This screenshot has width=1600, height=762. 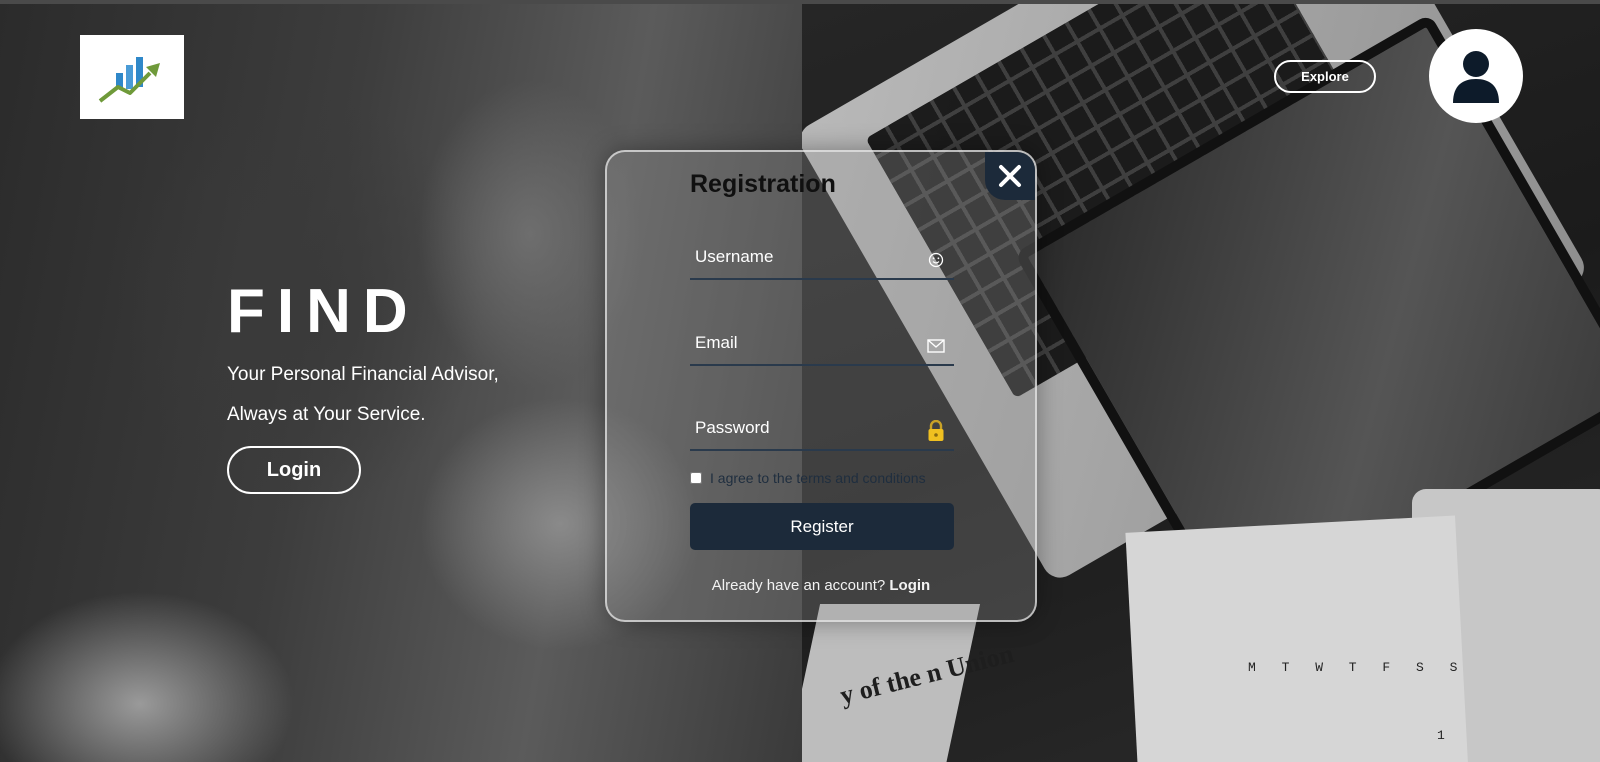 What do you see at coordinates (818, 478) in the screenshot?
I see `terms-label: I agree to the terms and conditions` at bounding box center [818, 478].